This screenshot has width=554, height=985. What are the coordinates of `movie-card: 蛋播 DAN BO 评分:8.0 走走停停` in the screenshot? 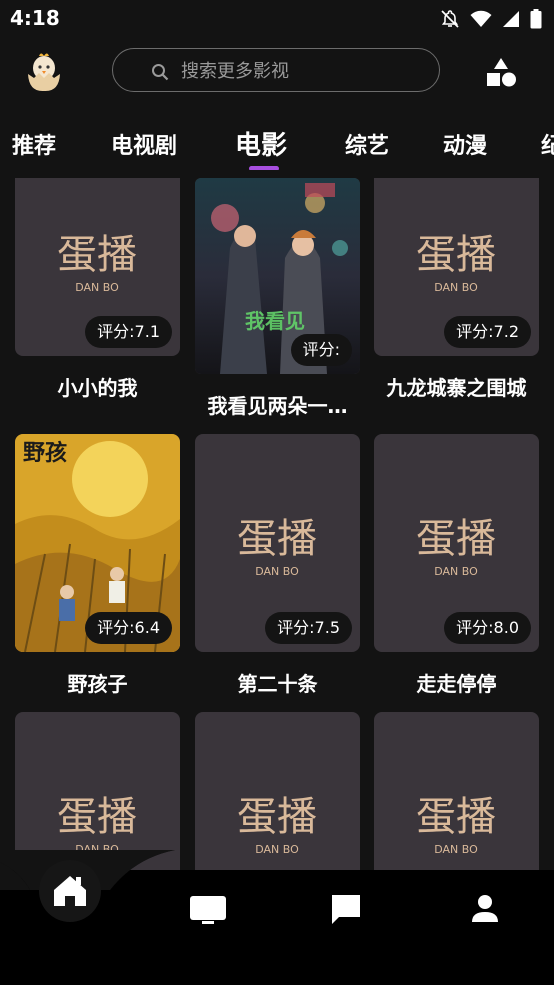 It's located at (456, 565).